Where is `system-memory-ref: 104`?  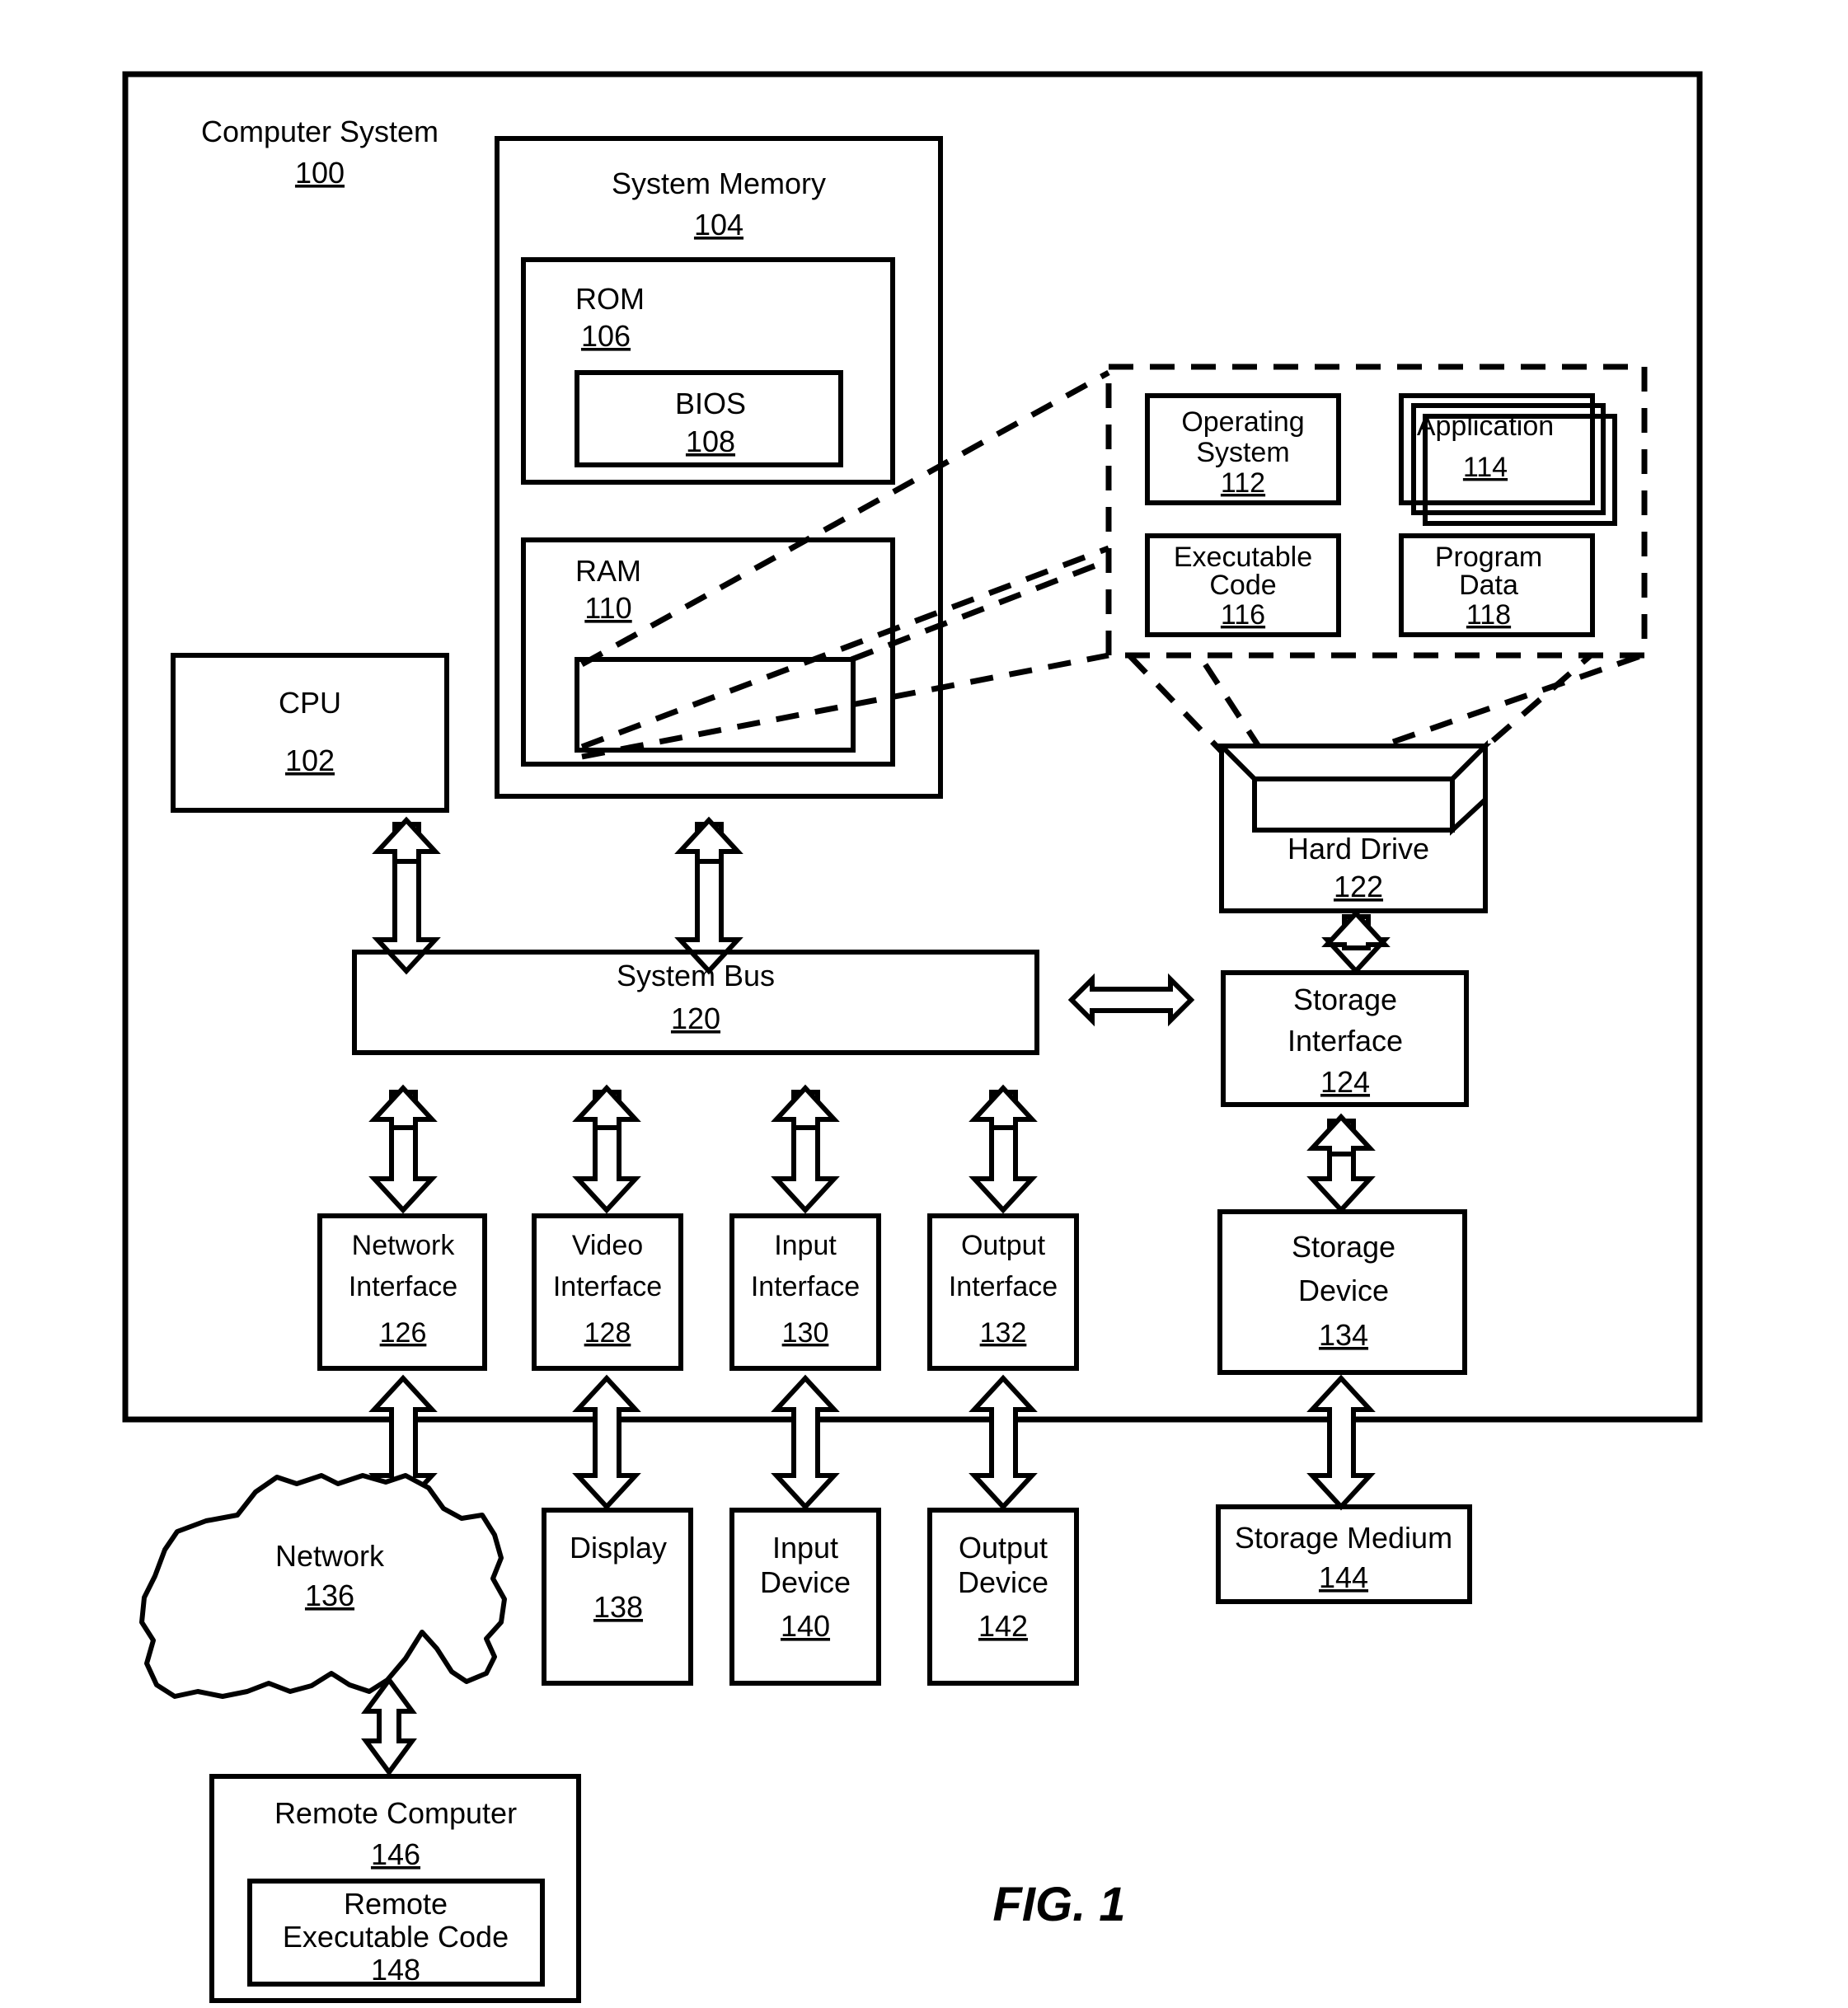 system-memory-ref: 104 is located at coordinates (718, 225).